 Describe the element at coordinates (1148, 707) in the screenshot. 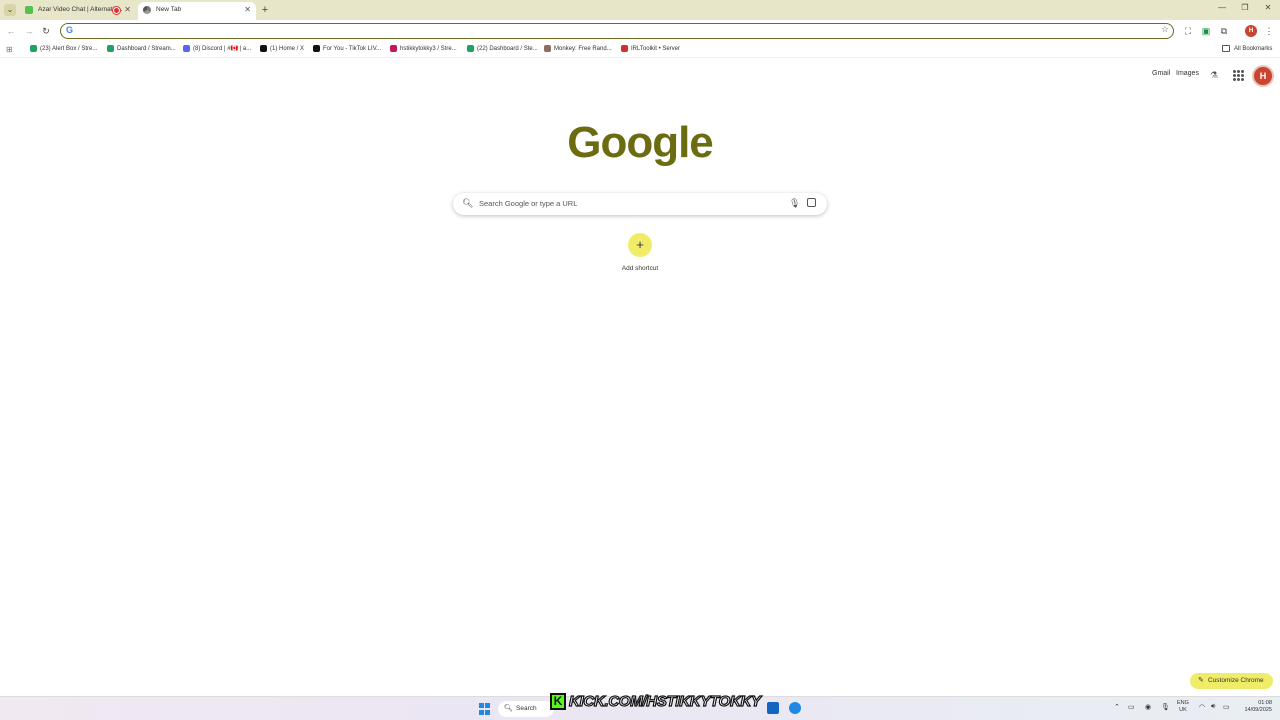

I see `tray-app-icon: ◉` at that location.